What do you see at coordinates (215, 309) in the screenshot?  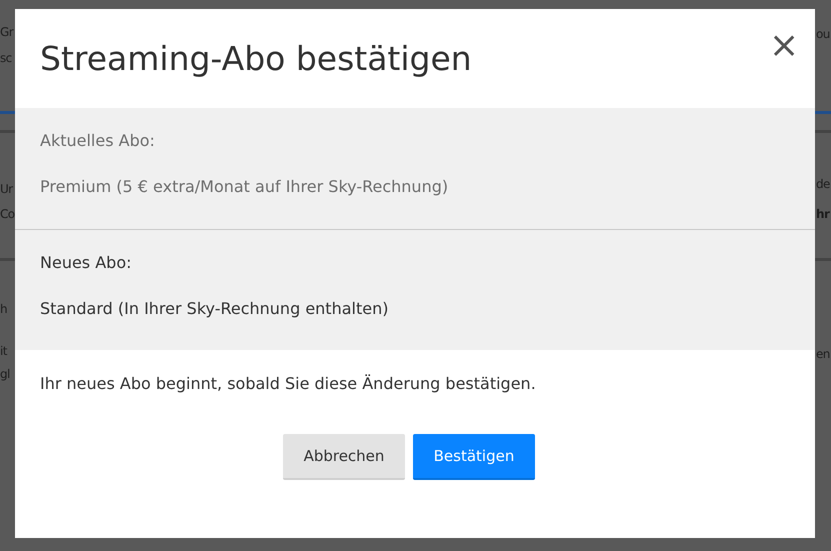 I see `new-plan-value: Standard (In Ihrer Sky-Rechnung enthalten)` at bounding box center [215, 309].